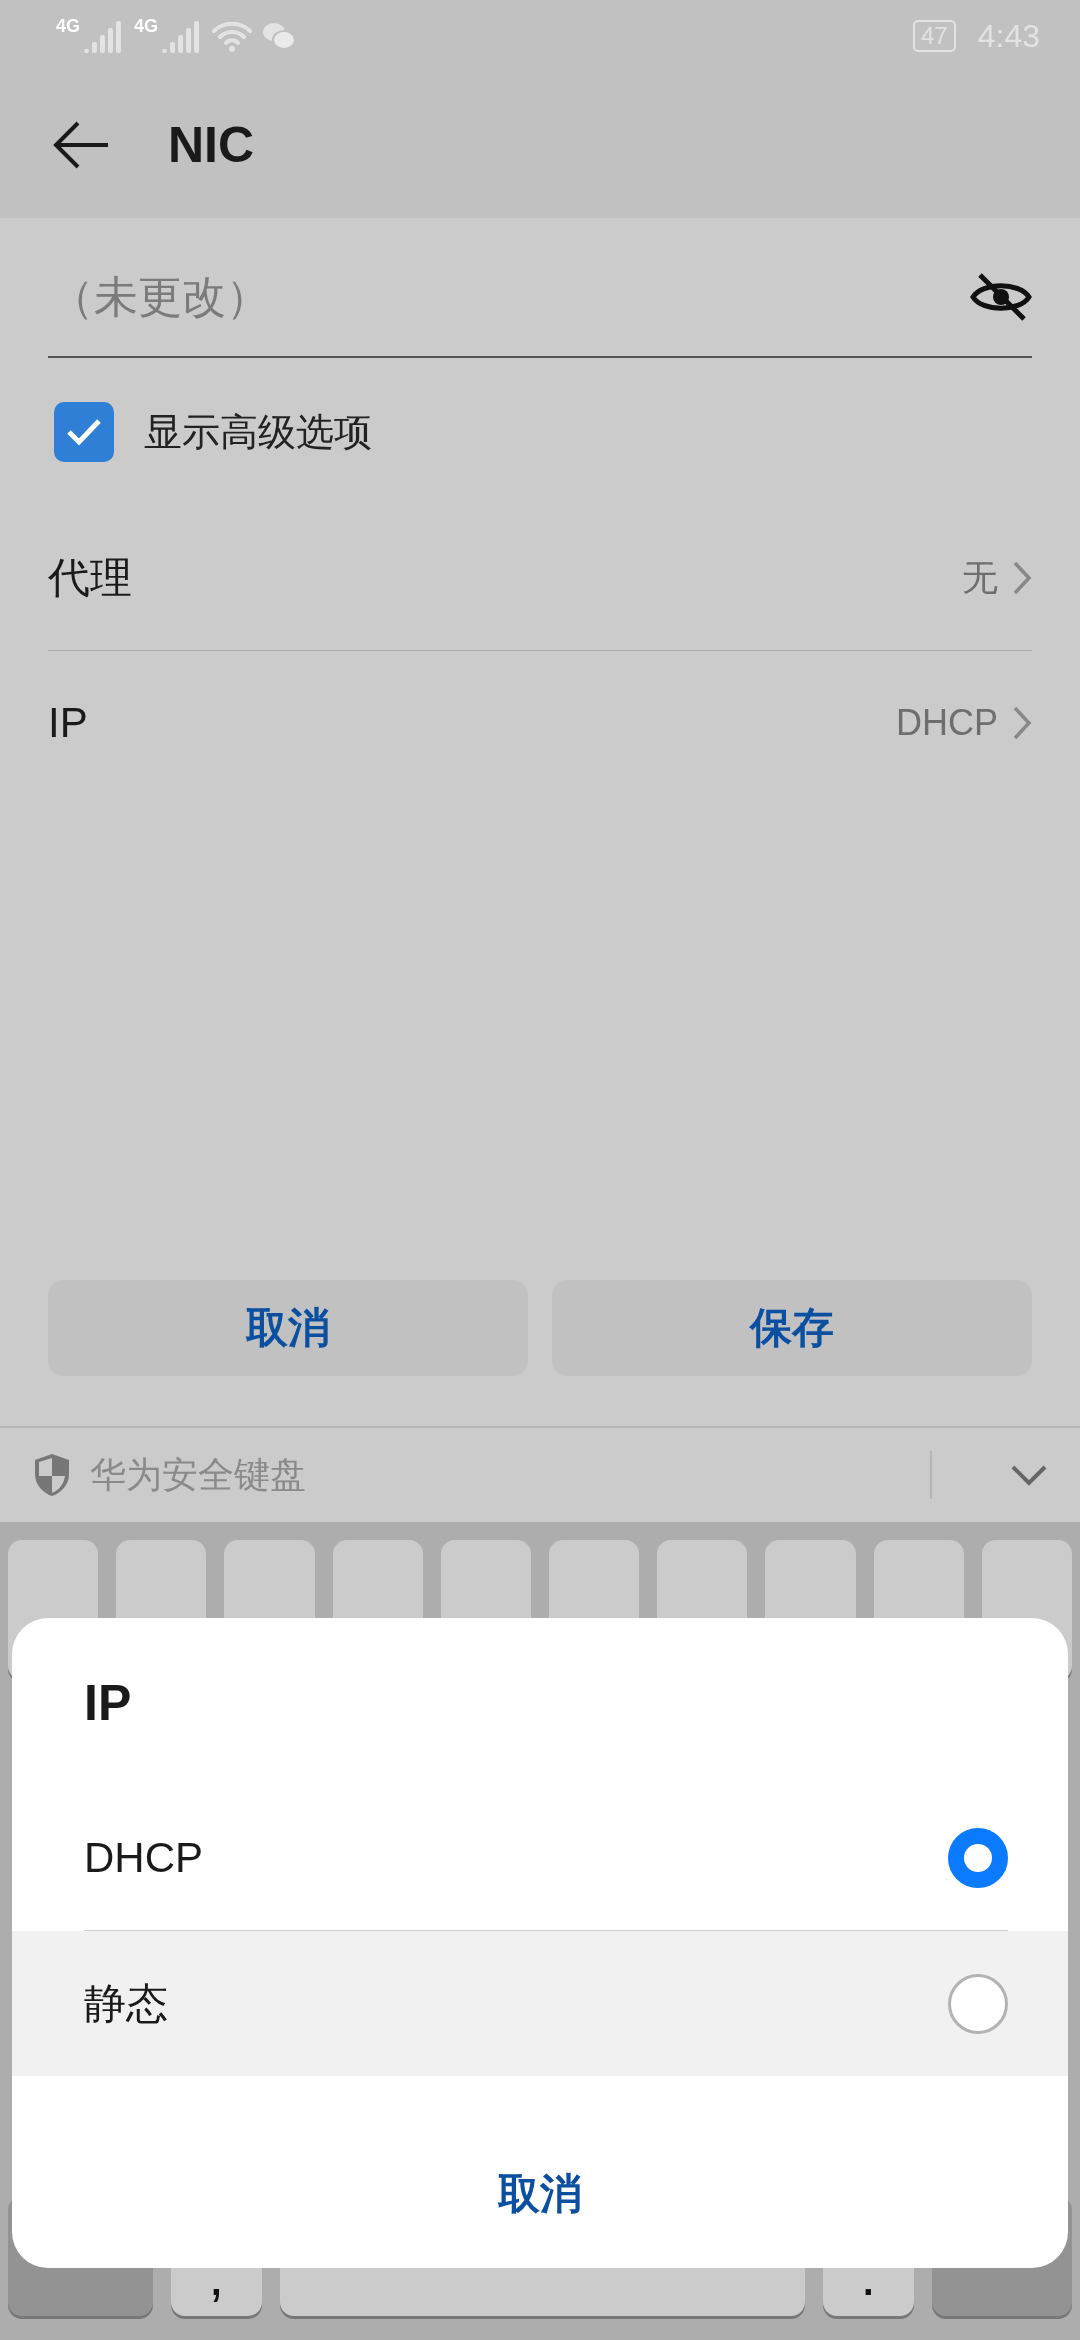  What do you see at coordinates (288, 1328) in the screenshot?
I see `cancel-button: 取消` at bounding box center [288, 1328].